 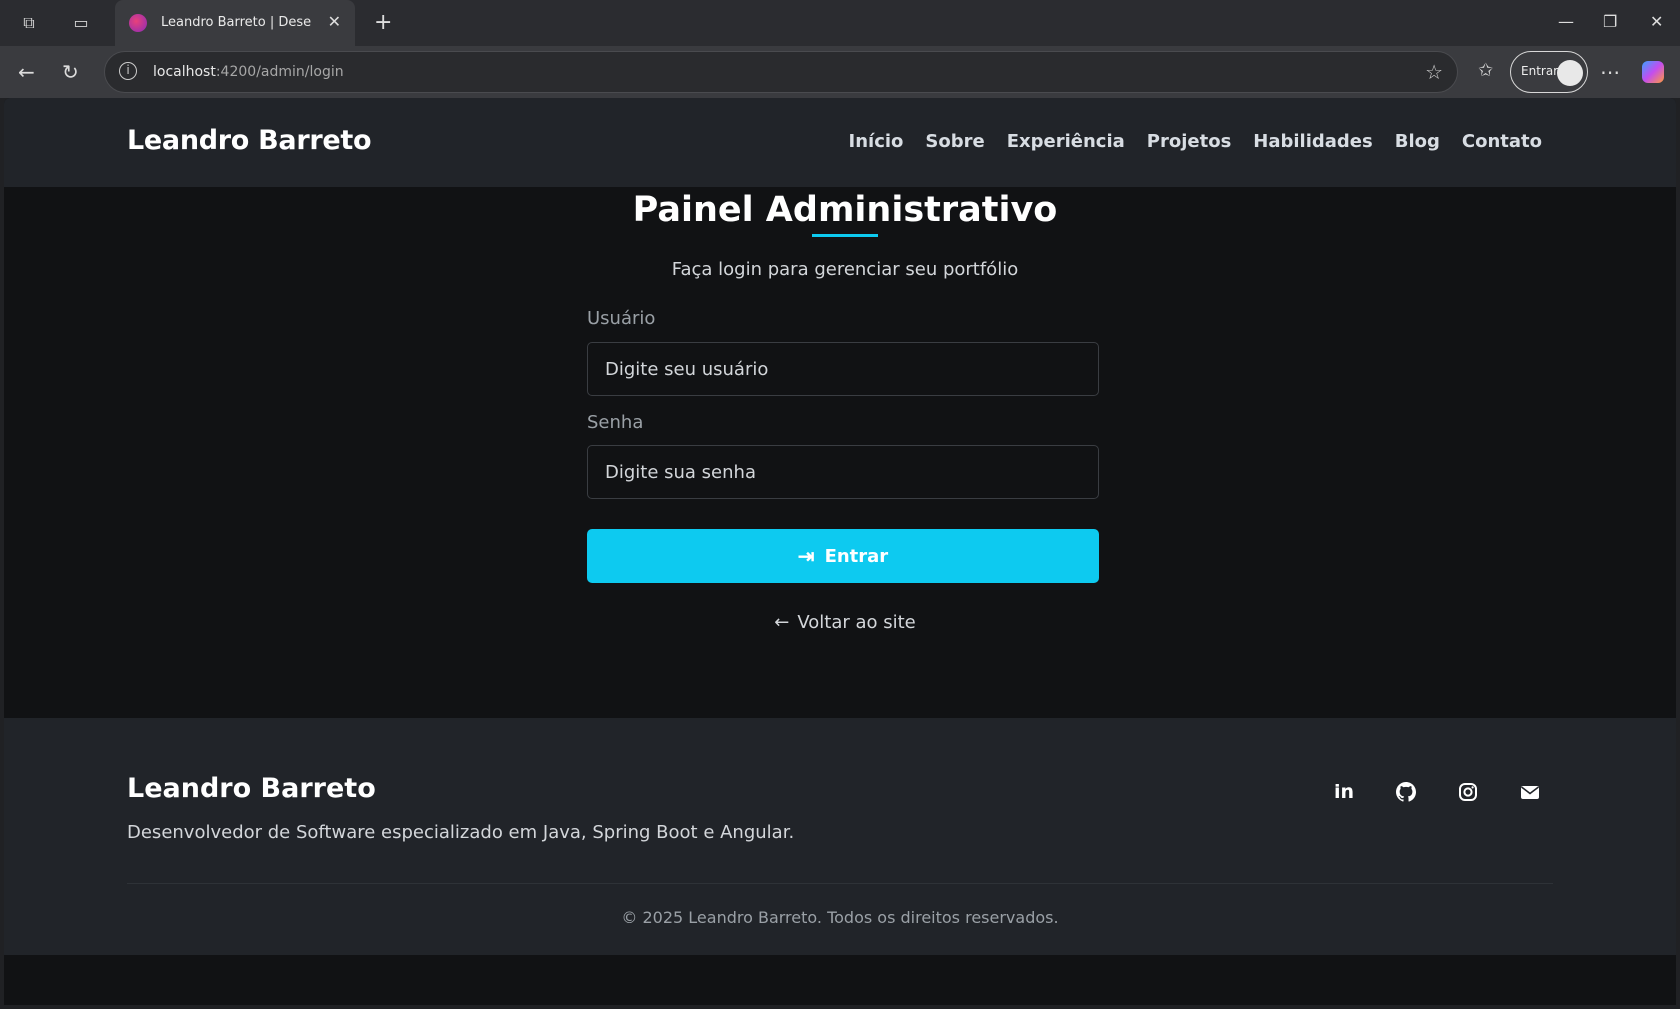 What do you see at coordinates (26, 72) in the screenshot?
I see `back-icon: ←` at bounding box center [26, 72].